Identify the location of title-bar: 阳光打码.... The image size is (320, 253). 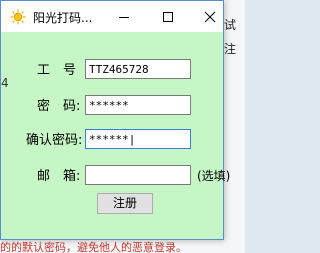
(112, 16).